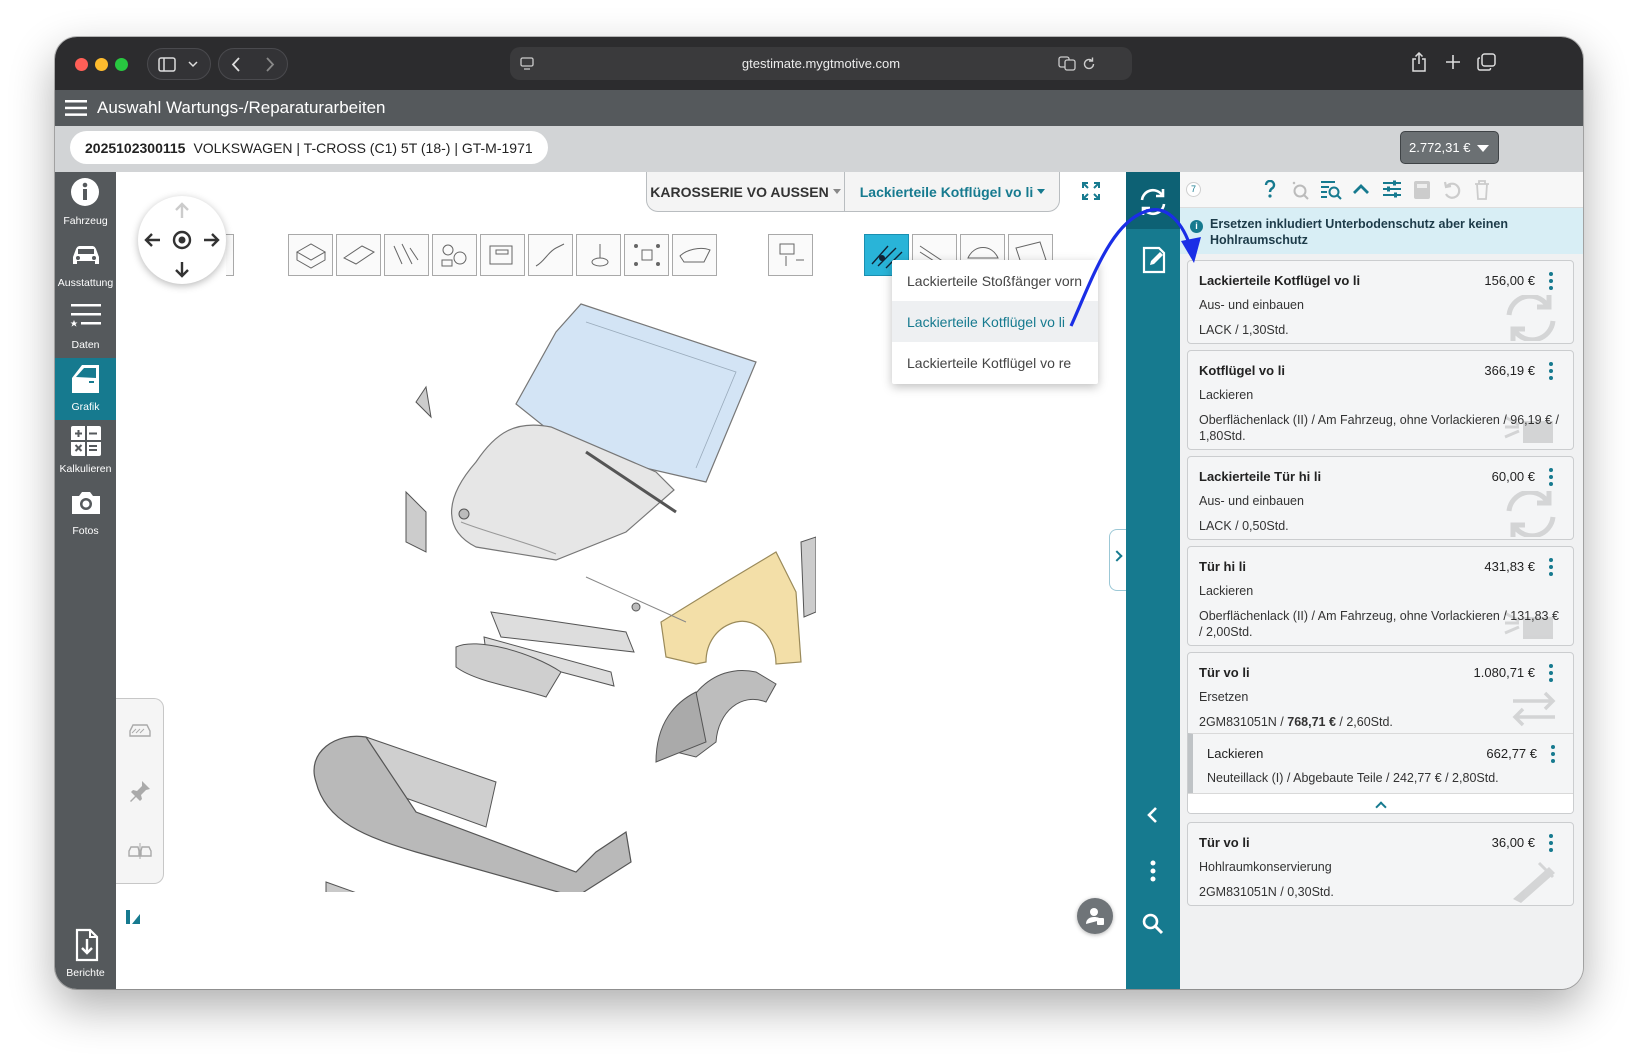 Image resolution: width=1637 pixels, height=1064 pixels. Describe the element at coordinates (101, 64) in the screenshot. I see `minimize-window-button` at that location.